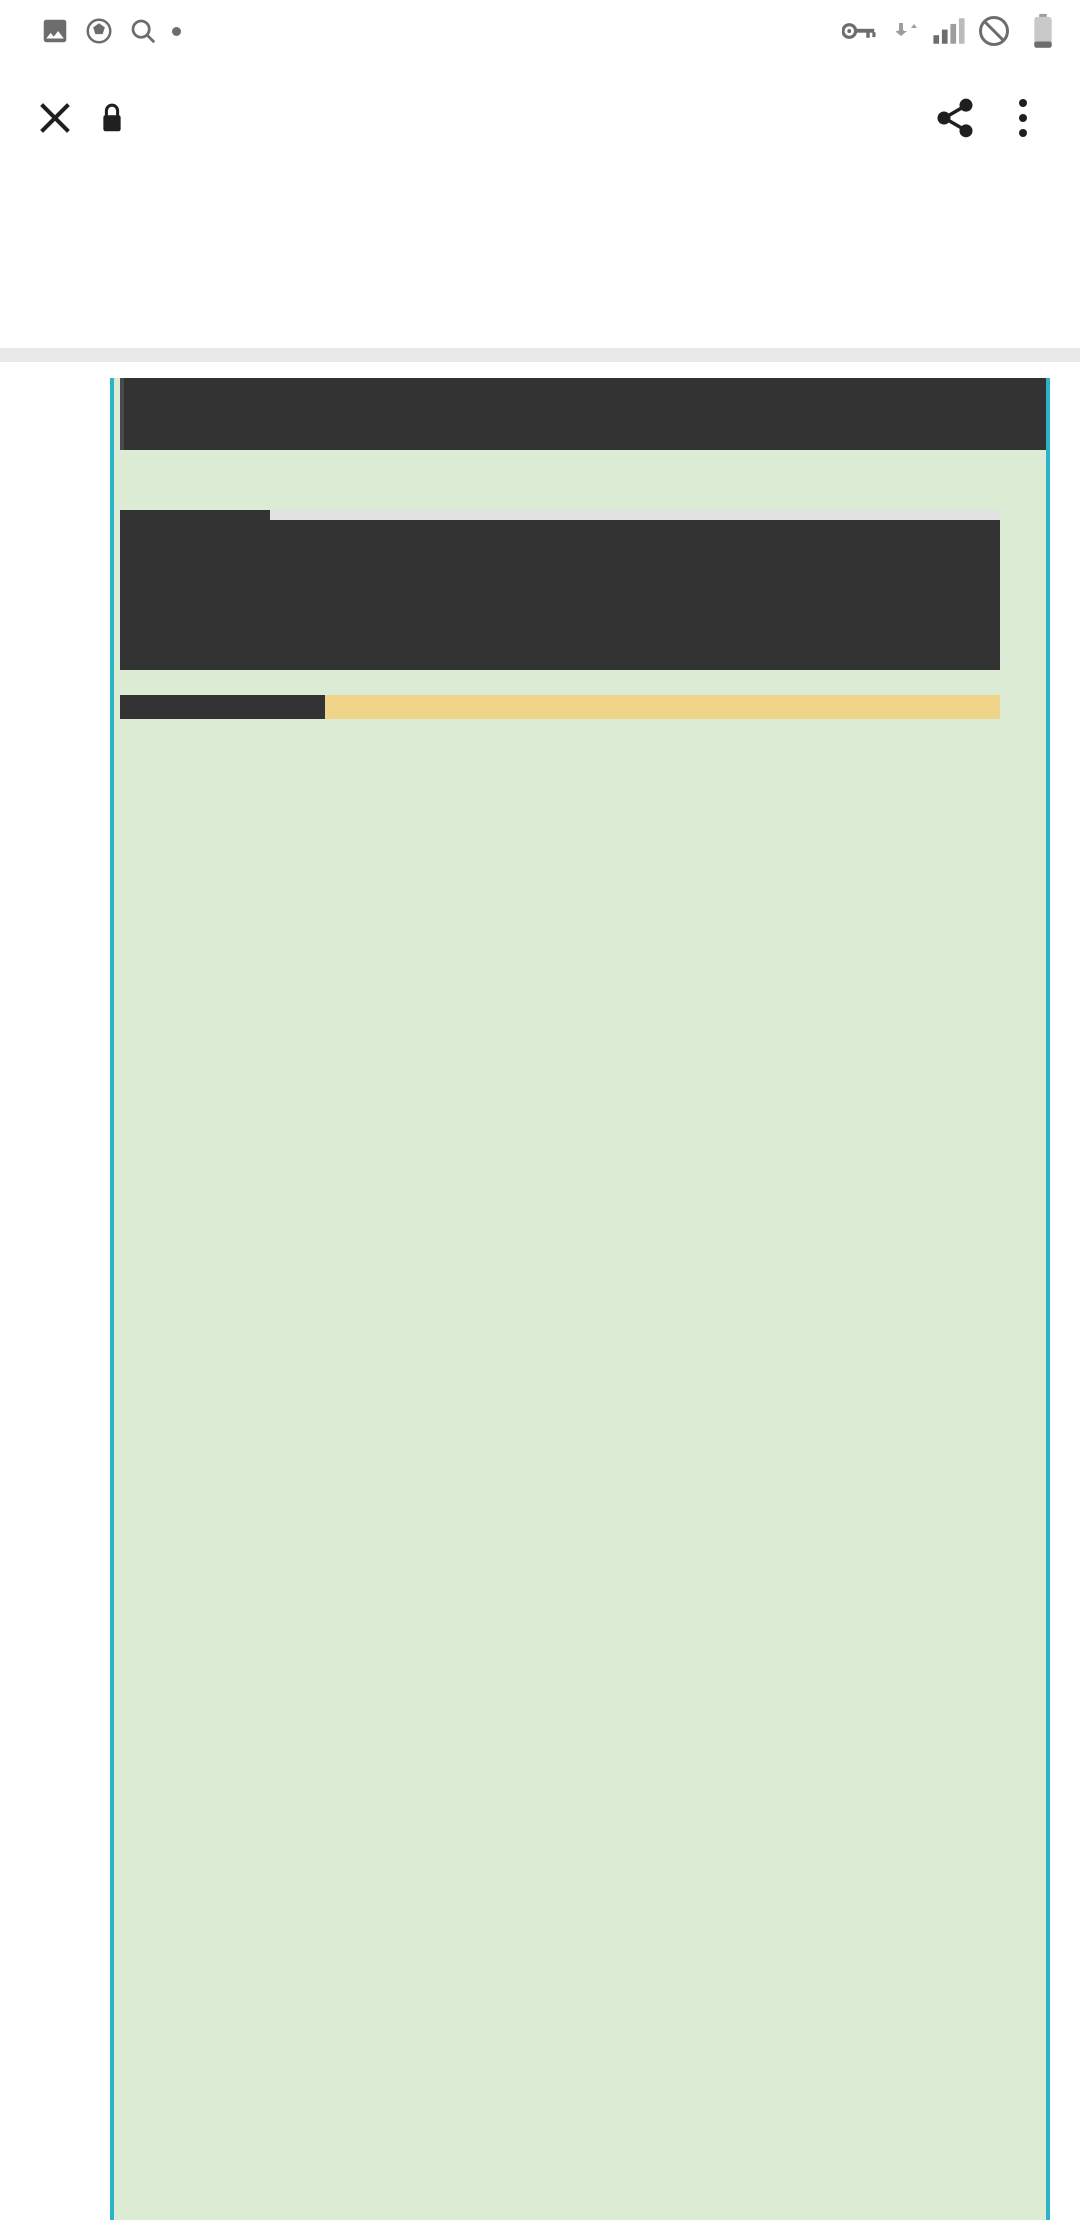 The image size is (1080, 2220). Describe the element at coordinates (55, 31) in the screenshot. I see `image-icon` at that location.